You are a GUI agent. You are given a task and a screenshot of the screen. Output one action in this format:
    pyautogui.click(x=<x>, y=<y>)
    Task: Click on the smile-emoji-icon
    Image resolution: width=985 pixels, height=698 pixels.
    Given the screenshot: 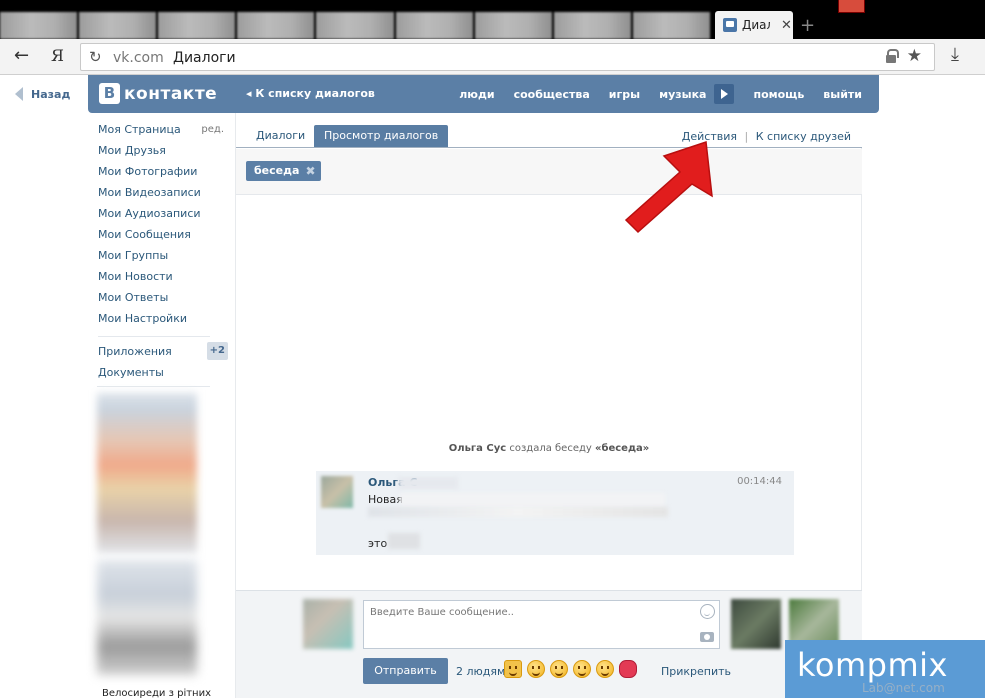 What is the action you would take?
    pyautogui.click(x=536, y=669)
    